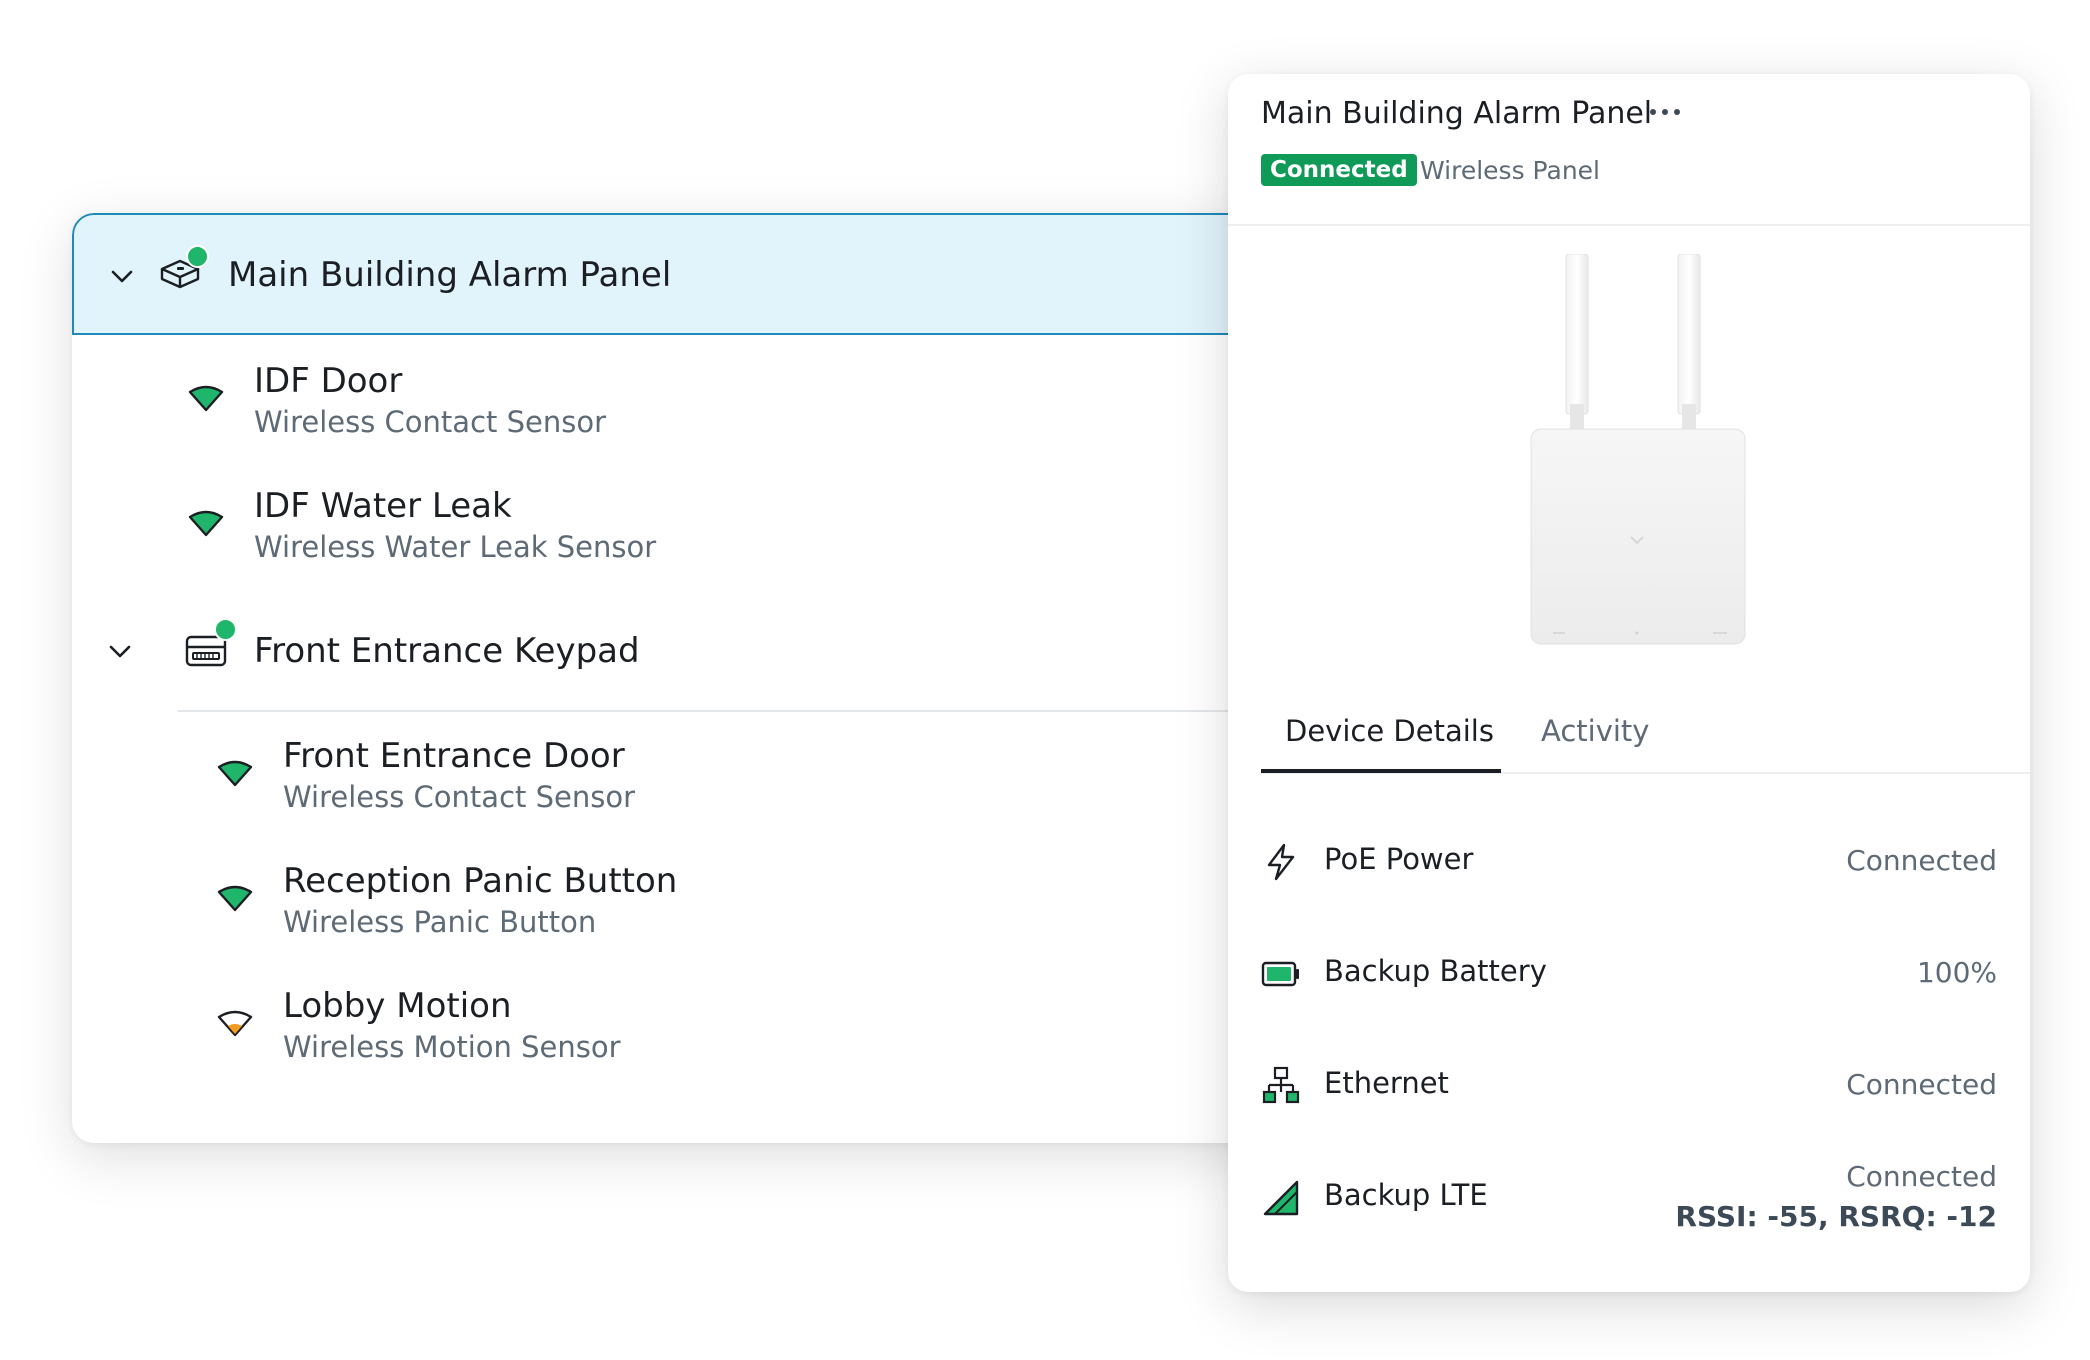  I want to click on tab-activity: Activity, so click(1595, 731).